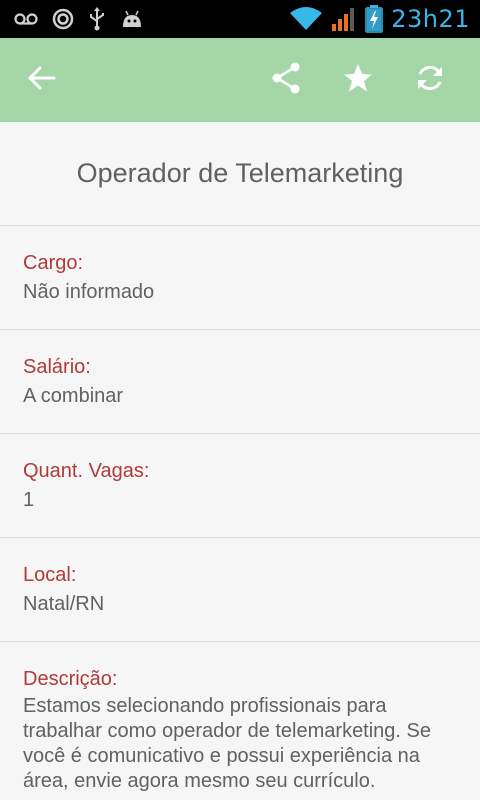 This screenshot has height=800, width=480. Describe the element at coordinates (240, 19) in the screenshot. I see `status-bar: 23h21` at that location.